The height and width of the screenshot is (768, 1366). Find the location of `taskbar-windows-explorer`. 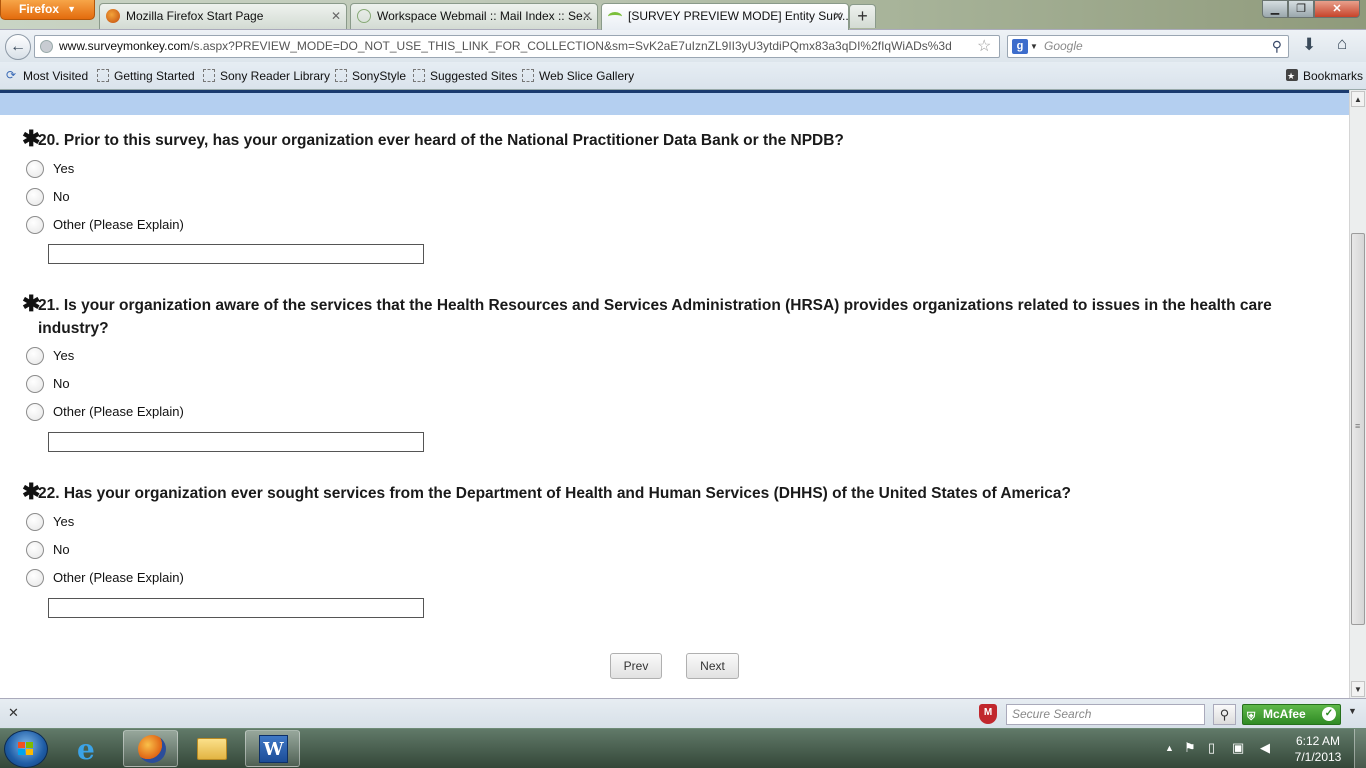

taskbar-windows-explorer is located at coordinates (211, 748).